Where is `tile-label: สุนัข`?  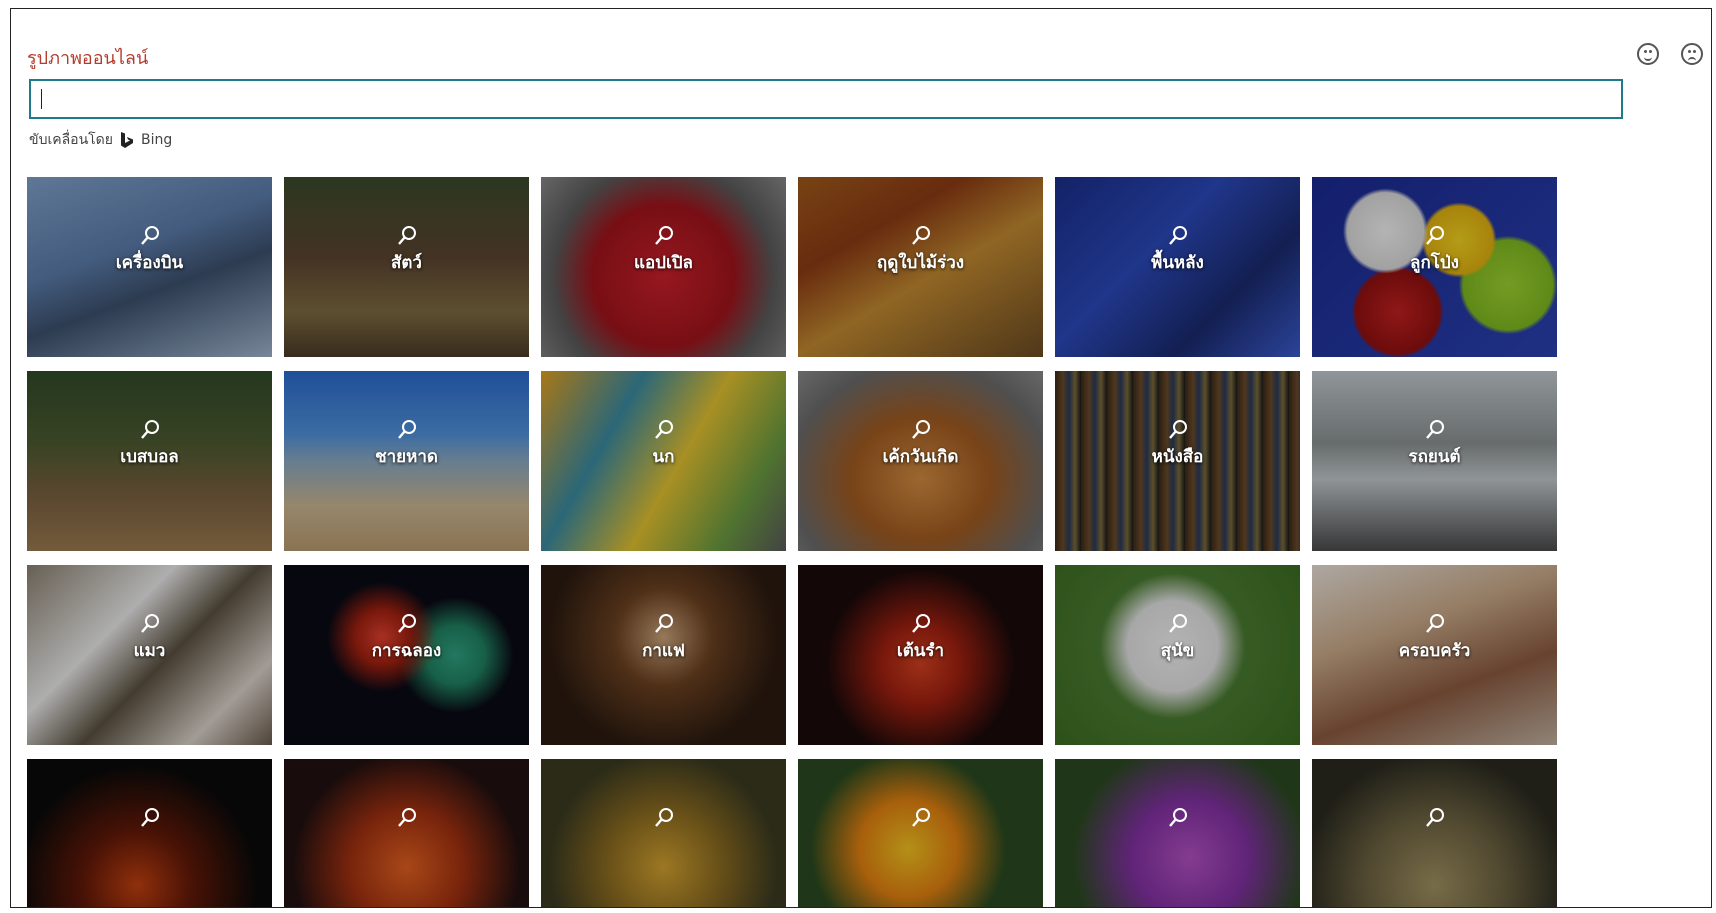 tile-label: สุนัข is located at coordinates (1177, 651).